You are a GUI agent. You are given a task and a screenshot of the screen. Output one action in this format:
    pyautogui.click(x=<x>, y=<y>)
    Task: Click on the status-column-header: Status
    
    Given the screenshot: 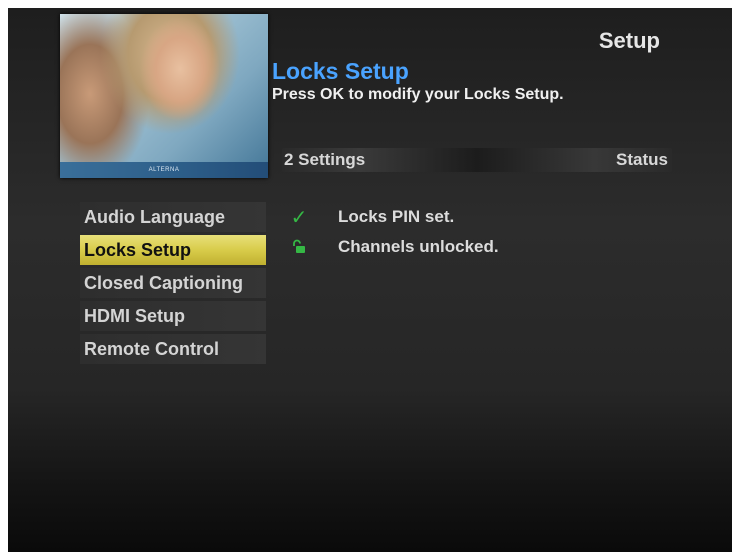 What is the action you would take?
    pyautogui.click(x=642, y=159)
    